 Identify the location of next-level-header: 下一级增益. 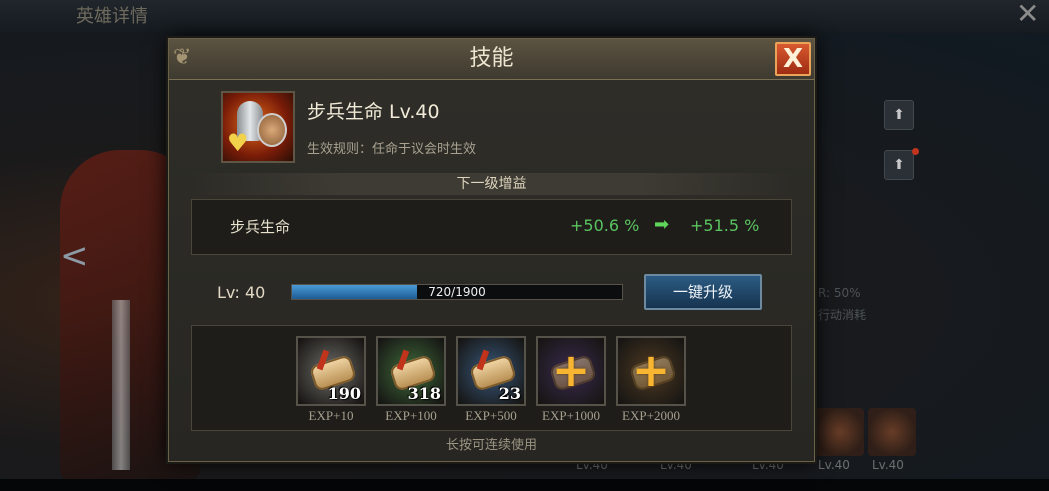
(491, 184).